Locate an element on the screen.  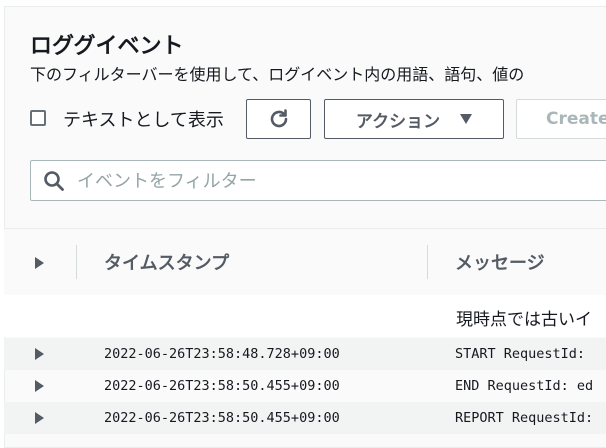
older-events-notice: 現時点では古いイ is located at coordinates (524, 320).